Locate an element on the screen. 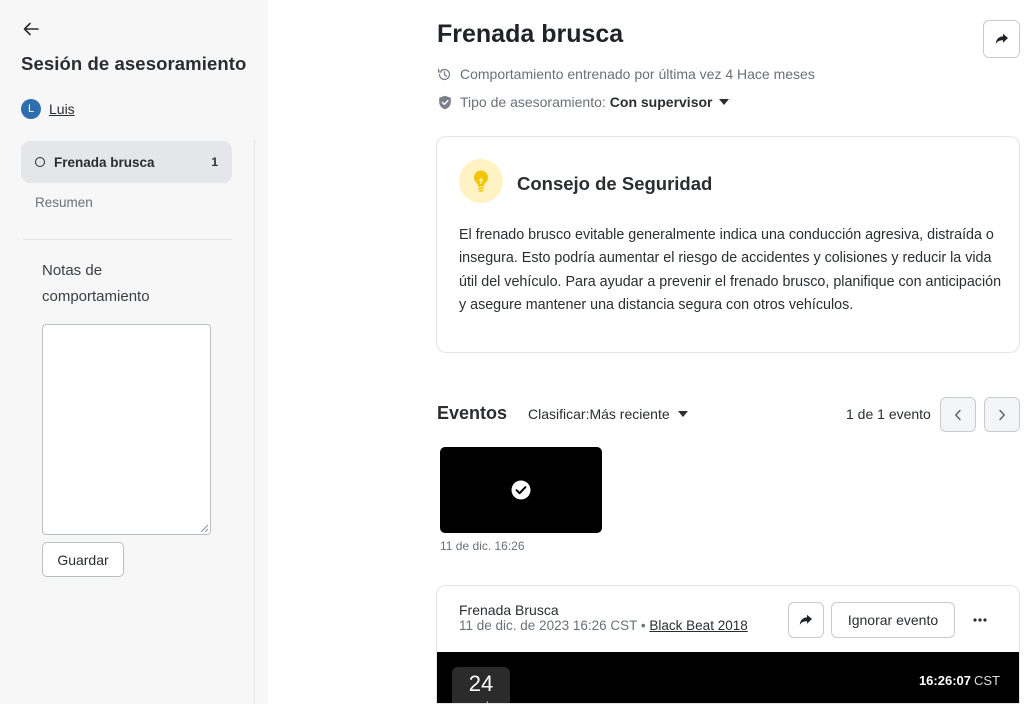 The height and width of the screenshot is (704, 1030). previous-event-button is located at coordinates (958, 414).